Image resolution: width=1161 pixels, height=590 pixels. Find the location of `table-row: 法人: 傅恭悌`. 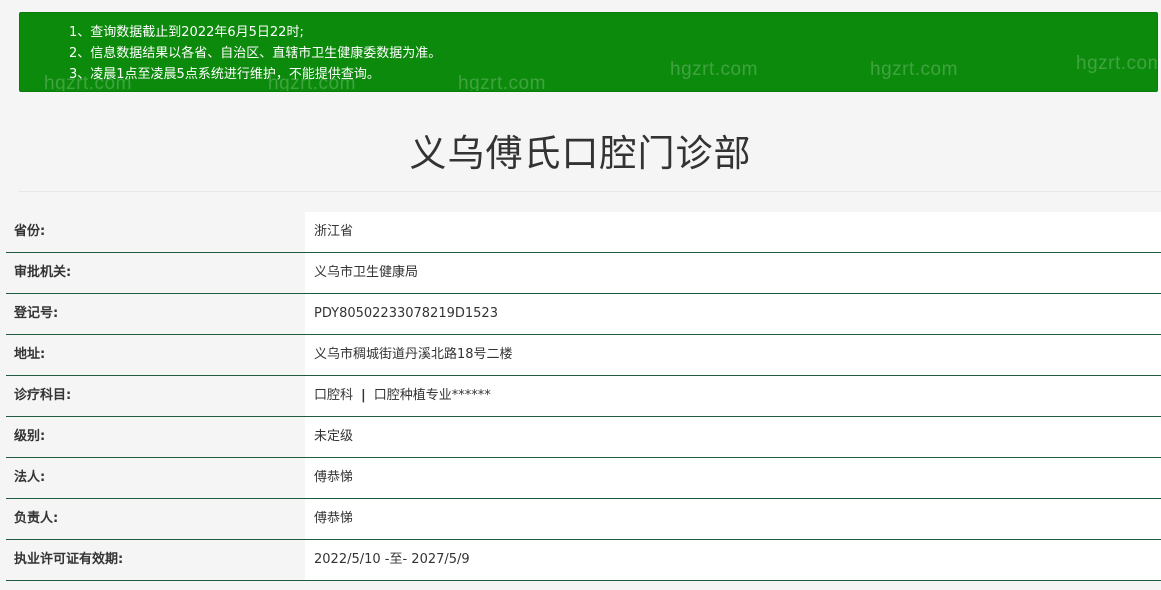

table-row: 法人: 傅恭悌 is located at coordinates (583, 478).